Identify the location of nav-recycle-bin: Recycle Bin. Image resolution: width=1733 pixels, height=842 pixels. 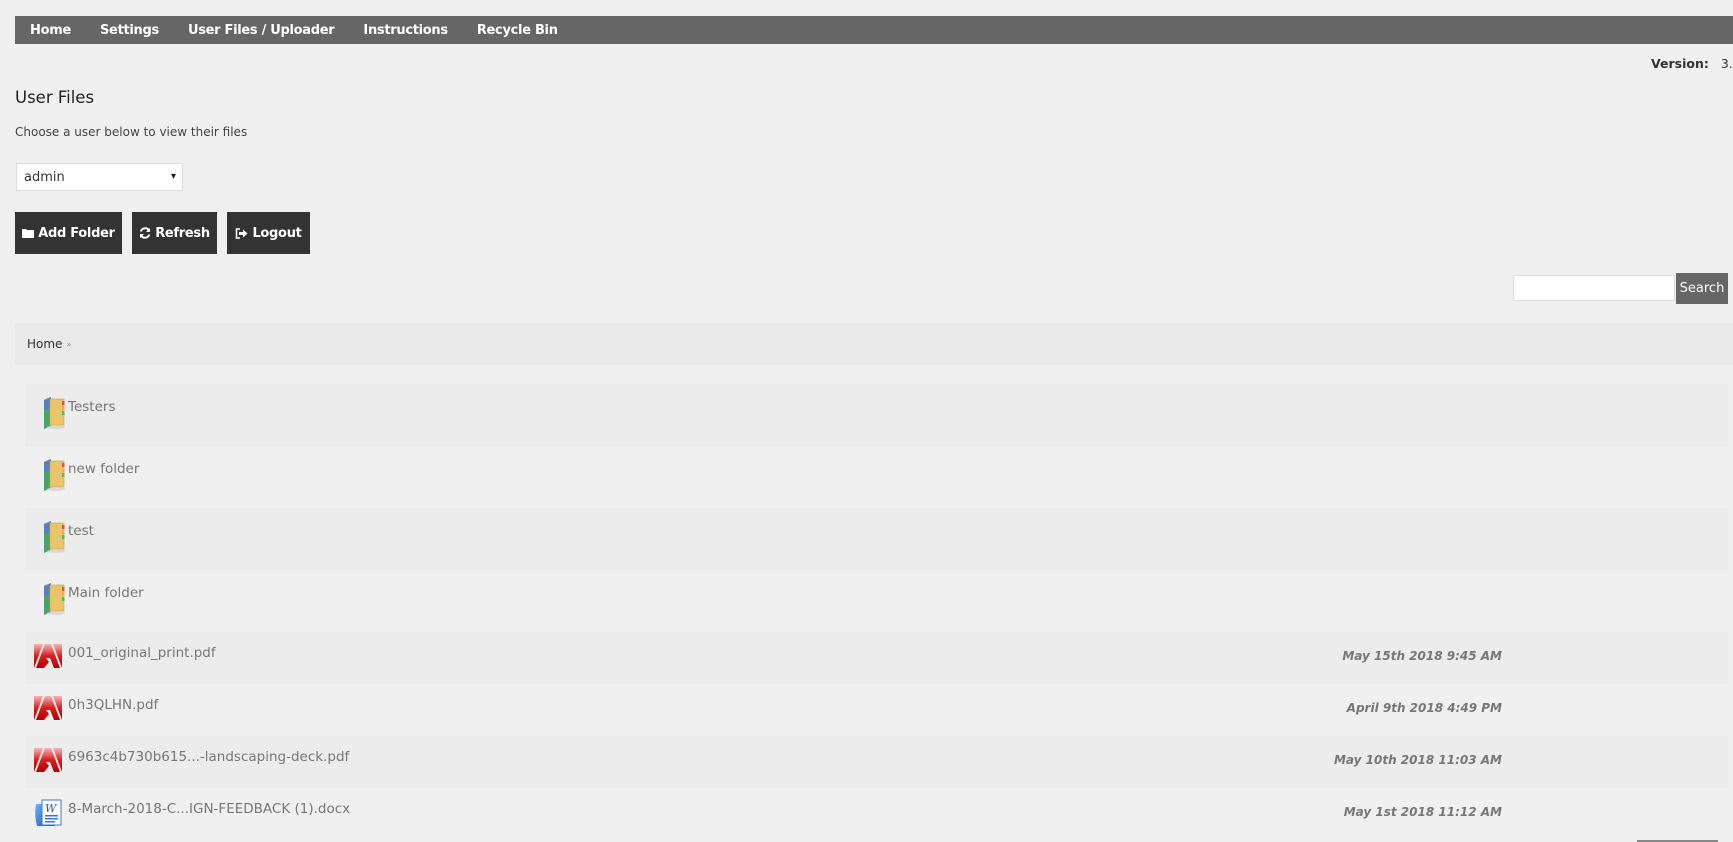
(517, 30).